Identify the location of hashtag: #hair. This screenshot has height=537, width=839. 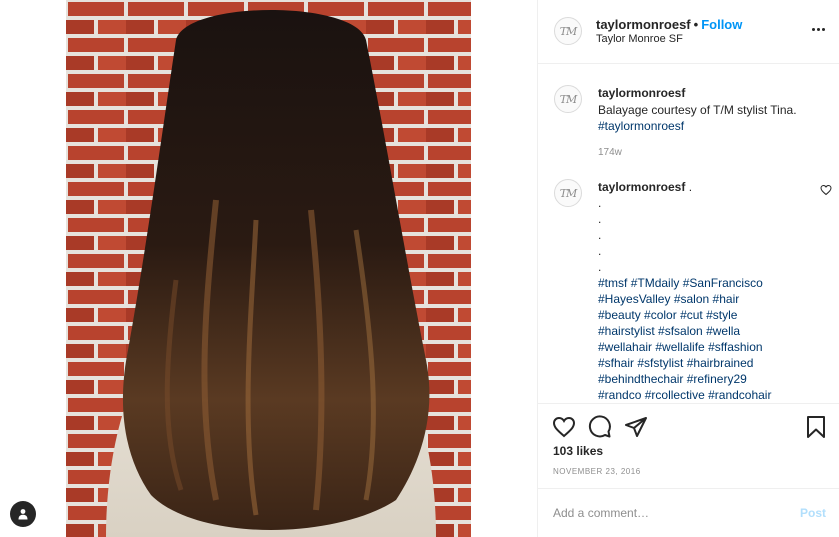
(726, 299).